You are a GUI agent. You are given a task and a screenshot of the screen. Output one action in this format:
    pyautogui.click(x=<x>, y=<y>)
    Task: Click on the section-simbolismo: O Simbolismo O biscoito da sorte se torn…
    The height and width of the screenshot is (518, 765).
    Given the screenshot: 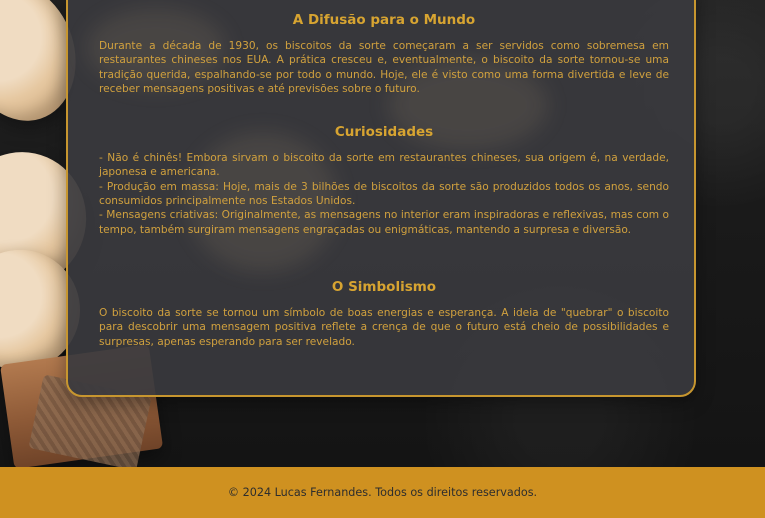 What is the action you would take?
    pyautogui.click(x=384, y=314)
    